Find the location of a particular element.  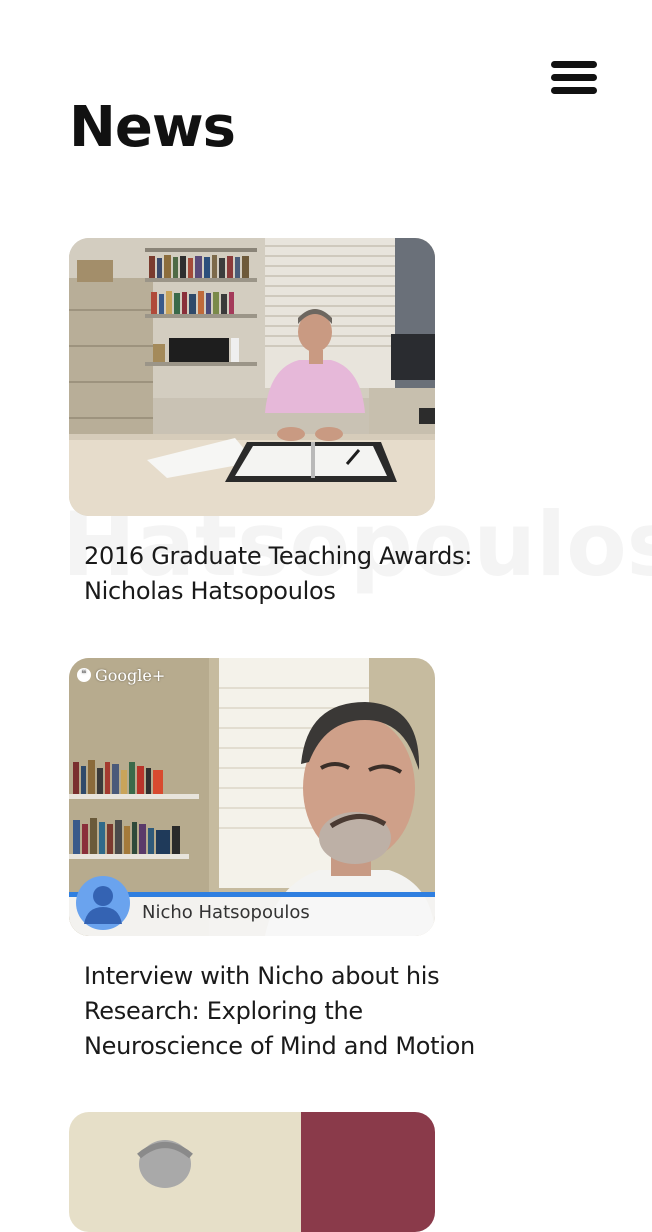

google-plus-label: ❝ Google+ is located at coordinates (121, 675).